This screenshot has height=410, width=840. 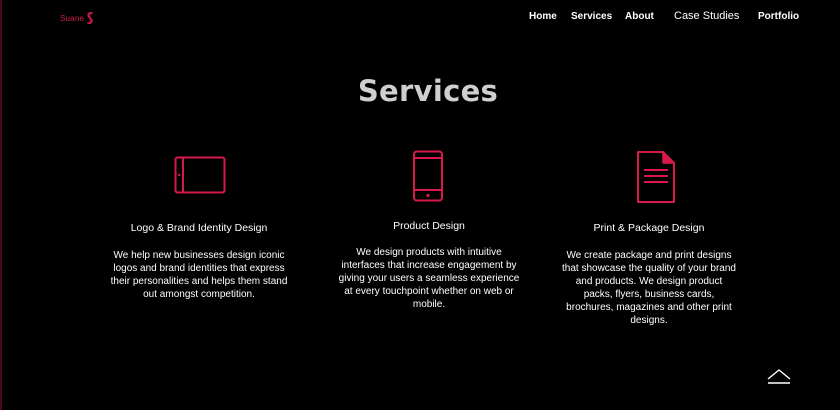 What do you see at coordinates (639, 16) in the screenshot?
I see `nav-about: About` at bounding box center [639, 16].